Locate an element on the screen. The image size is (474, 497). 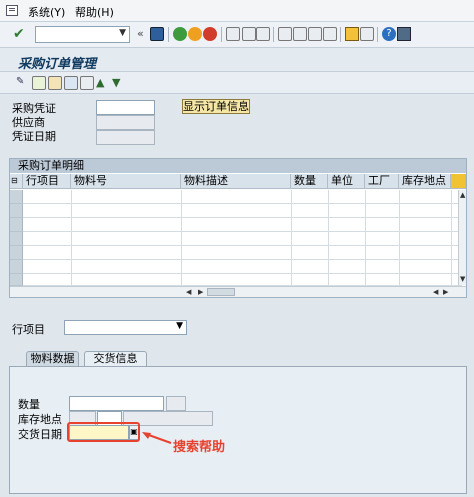
tab-material-data: 物料数据 is located at coordinates (52, 358).